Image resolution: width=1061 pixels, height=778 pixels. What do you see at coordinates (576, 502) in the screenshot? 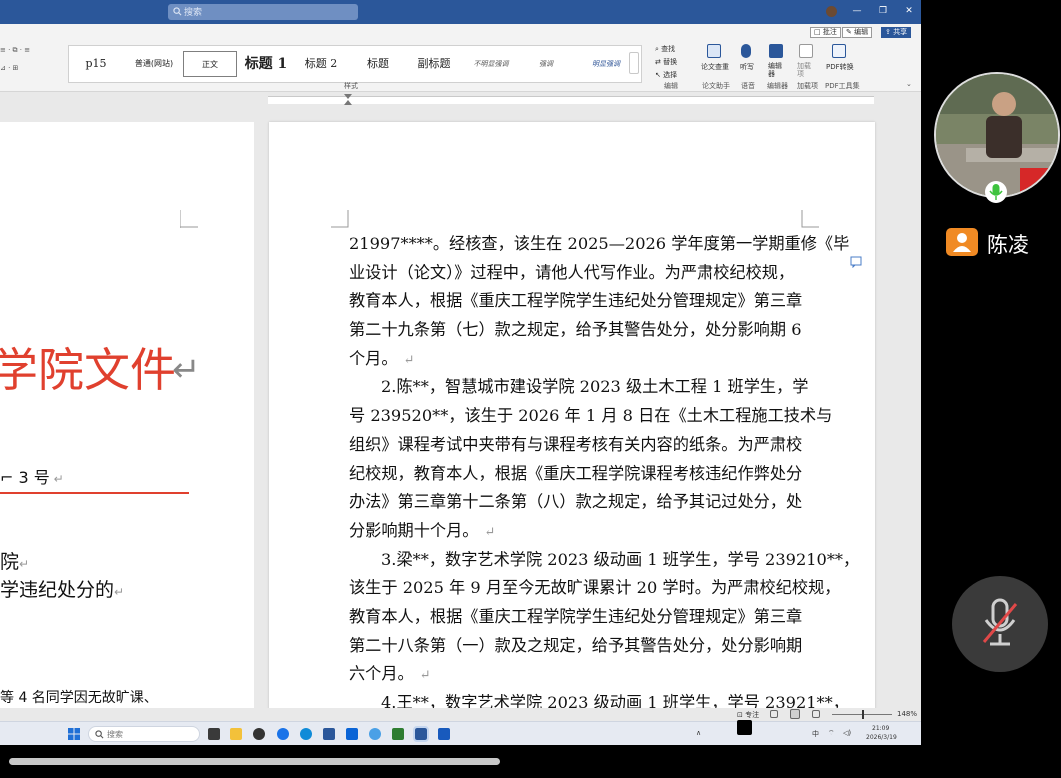
I see `document-line: 办法》第三章第十二条第（八）款之规定，给予其记过处分，处` at bounding box center [576, 502].